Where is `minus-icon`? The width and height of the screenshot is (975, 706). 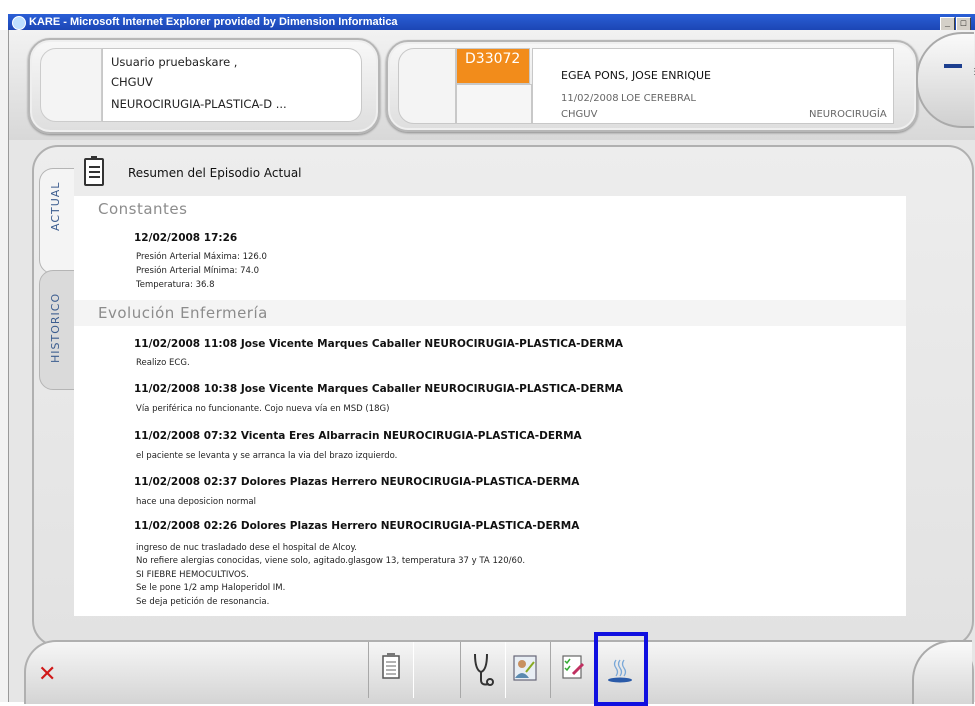 minus-icon is located at coordinates (953, 66).